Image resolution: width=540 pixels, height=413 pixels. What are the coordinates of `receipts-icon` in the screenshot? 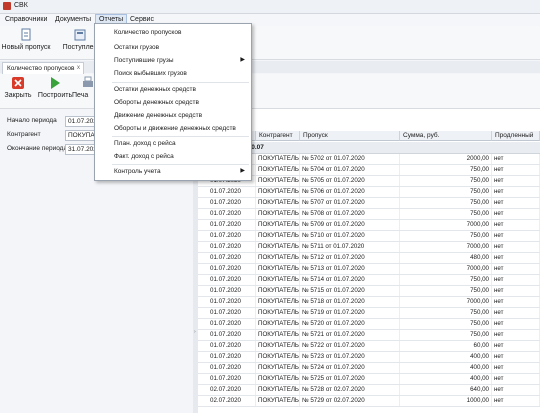 It's located at (80, 35).